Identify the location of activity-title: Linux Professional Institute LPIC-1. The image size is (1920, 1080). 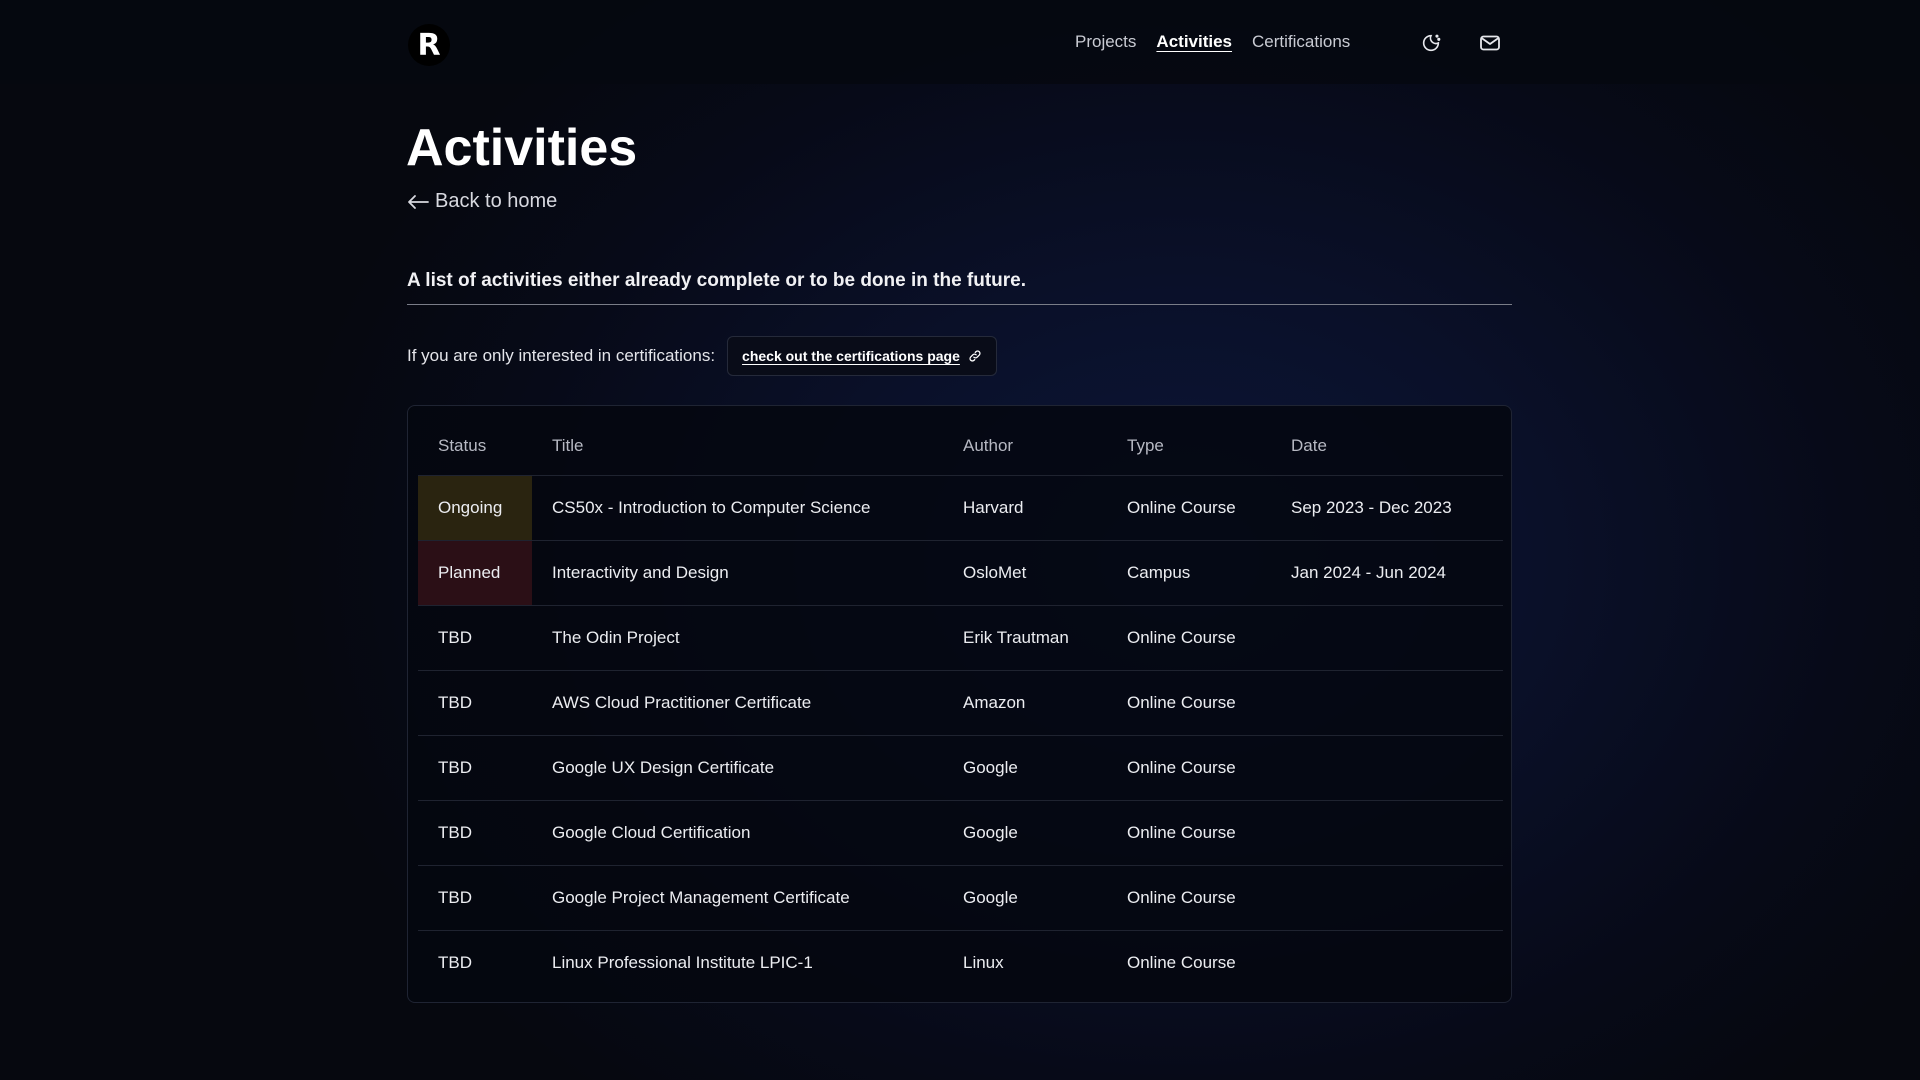
(682, 962).